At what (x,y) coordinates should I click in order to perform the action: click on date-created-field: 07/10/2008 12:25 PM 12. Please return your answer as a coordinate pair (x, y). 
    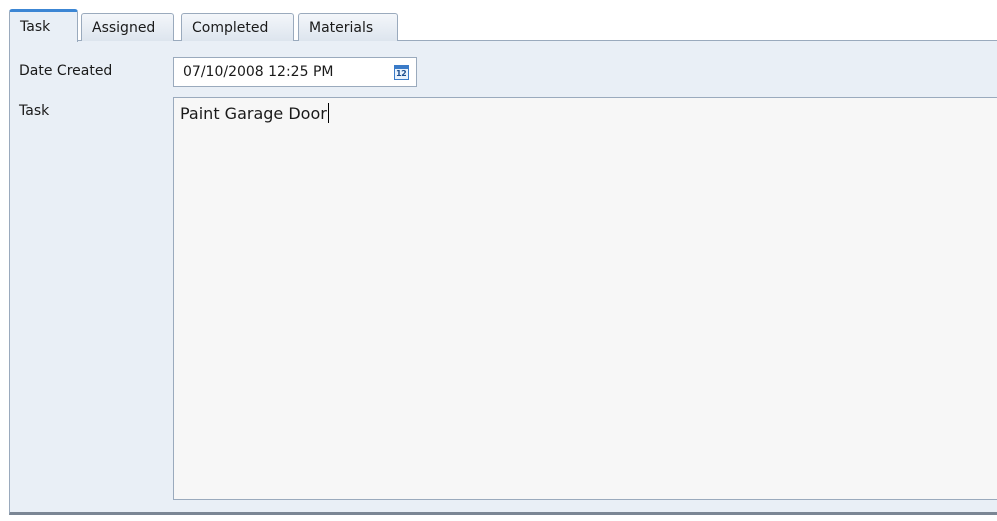
    Looking at the image, I should click on (295, 72).